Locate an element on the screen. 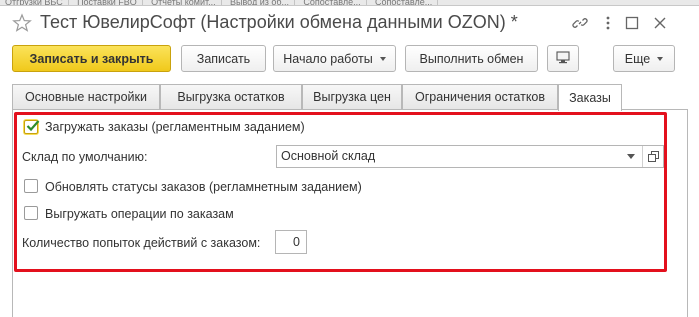 The width and height of the screenshot is (699, 317). more-vert-icon is located at coordinates (608, 23).